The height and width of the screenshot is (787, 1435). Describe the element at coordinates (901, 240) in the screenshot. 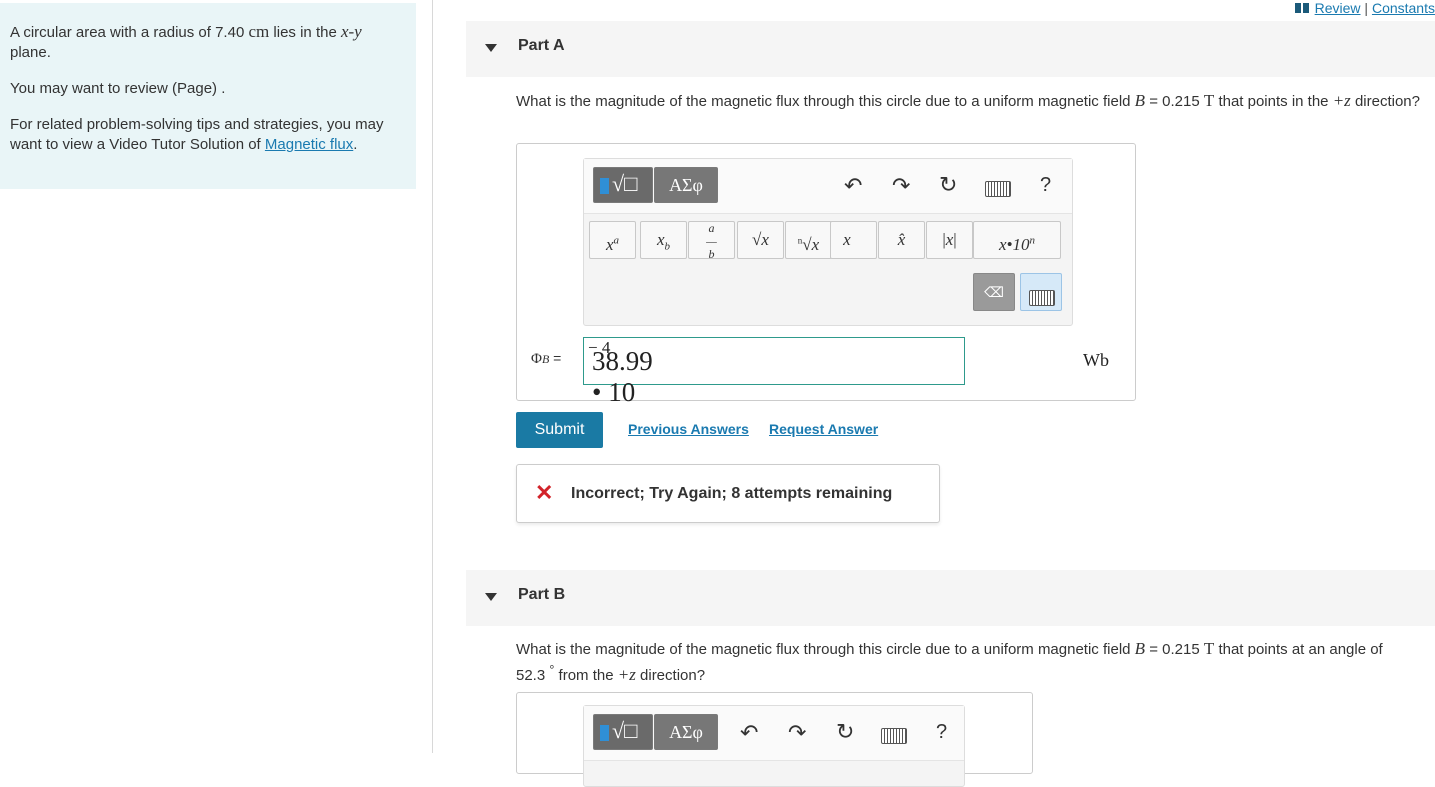

I see `unit-vector-key: x̂` at that location.